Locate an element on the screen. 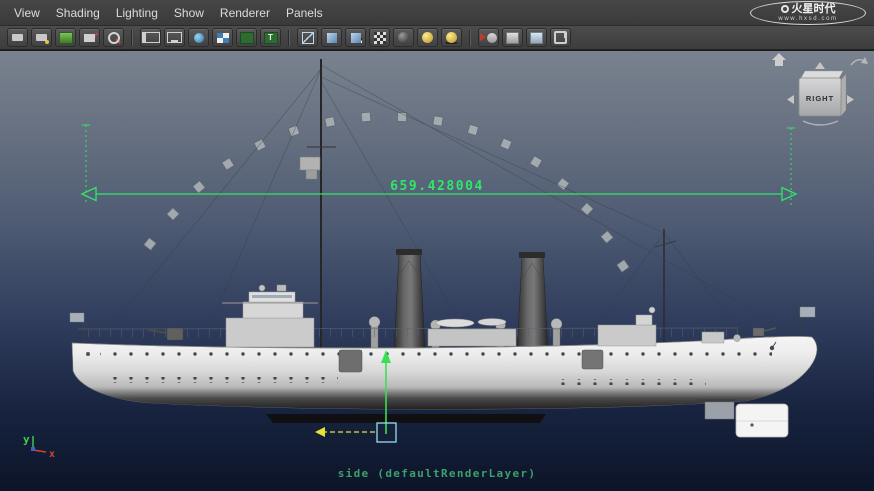  menu-shading: Shading is located at coordinates (78, 13).